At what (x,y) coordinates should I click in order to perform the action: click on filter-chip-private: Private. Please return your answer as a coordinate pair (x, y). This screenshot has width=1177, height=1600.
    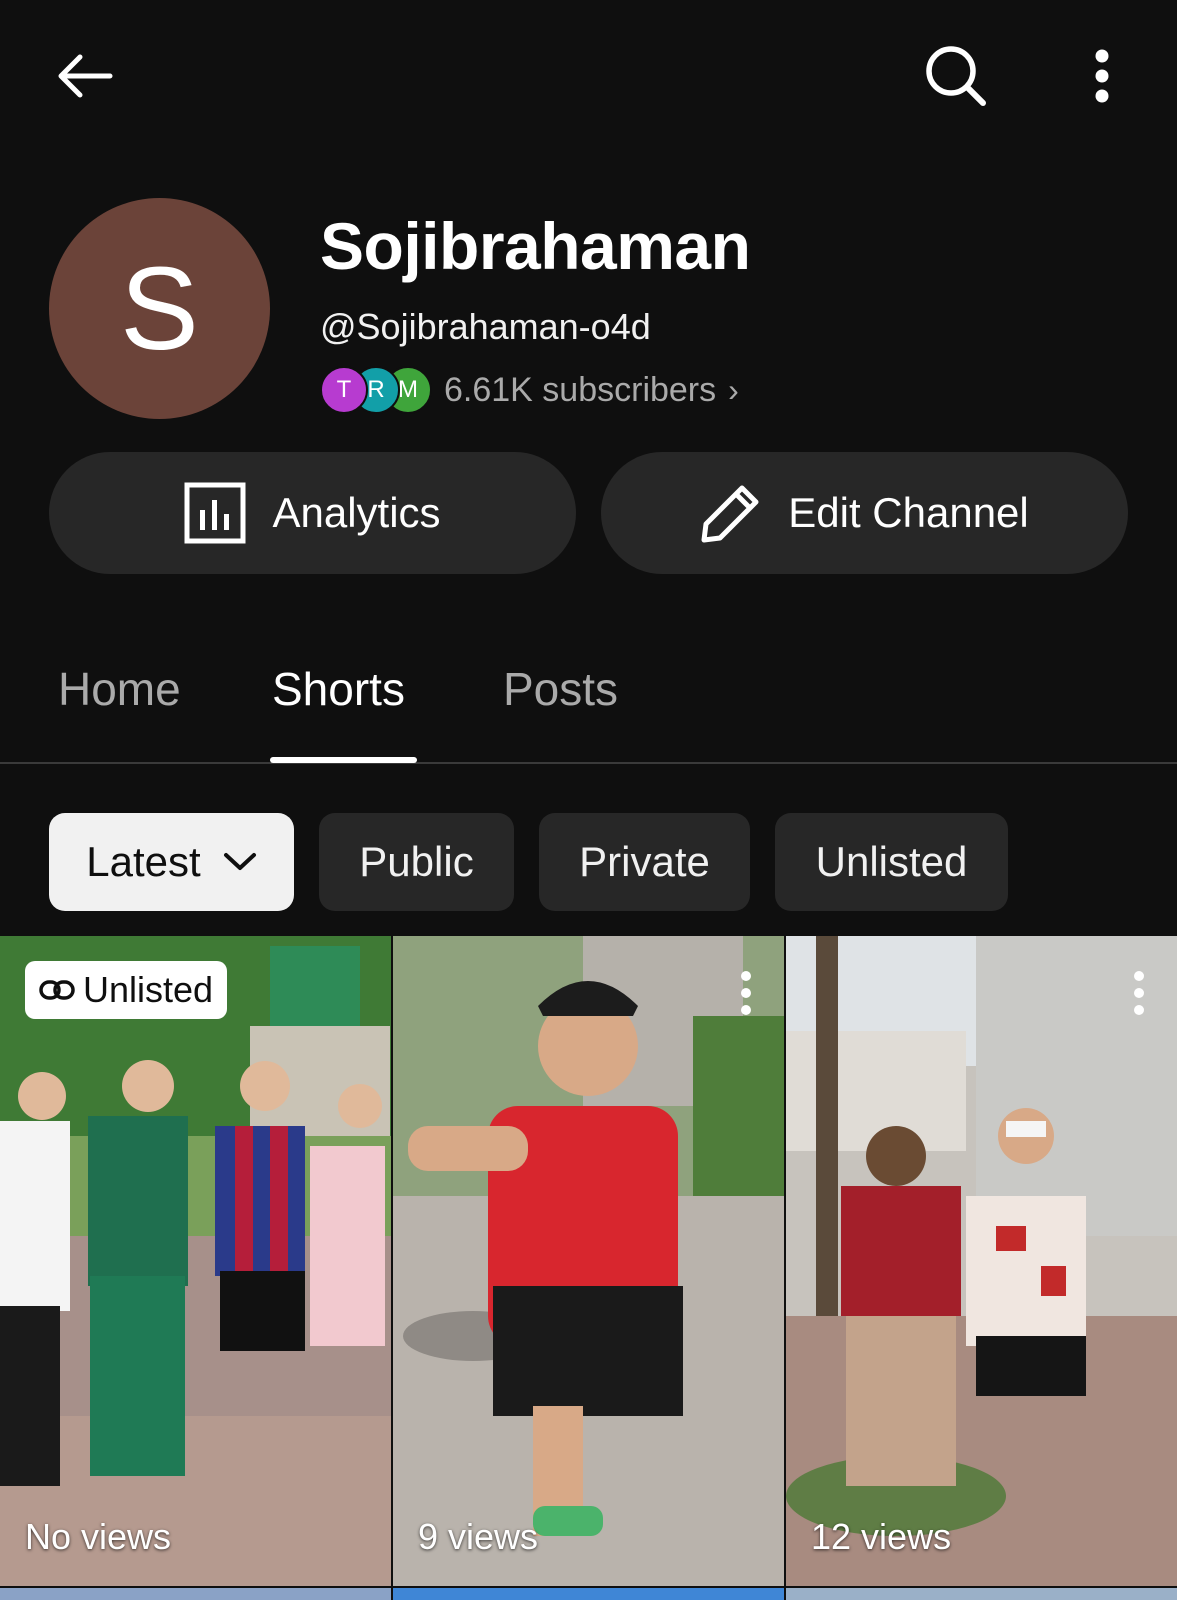
    Looking at the image, I should click on (644, 862).